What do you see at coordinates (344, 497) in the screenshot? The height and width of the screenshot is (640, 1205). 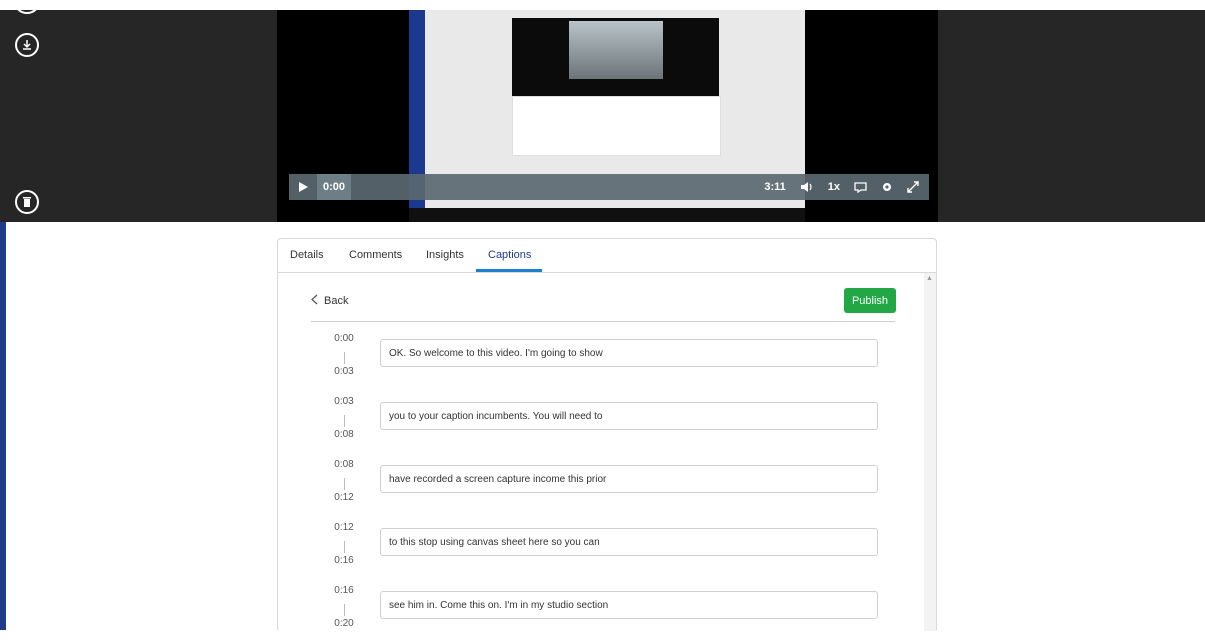 I see `caption-end: 0:12` at bounding box center [344, 497].